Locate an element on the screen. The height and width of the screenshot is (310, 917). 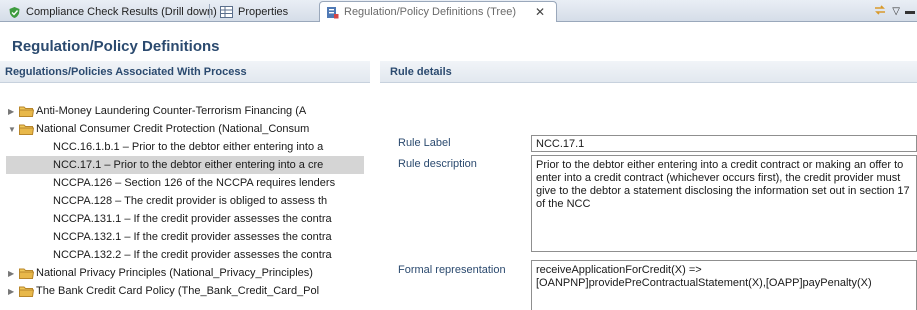
rule-description-caption: Rule description is located at coordinates (437, 164).